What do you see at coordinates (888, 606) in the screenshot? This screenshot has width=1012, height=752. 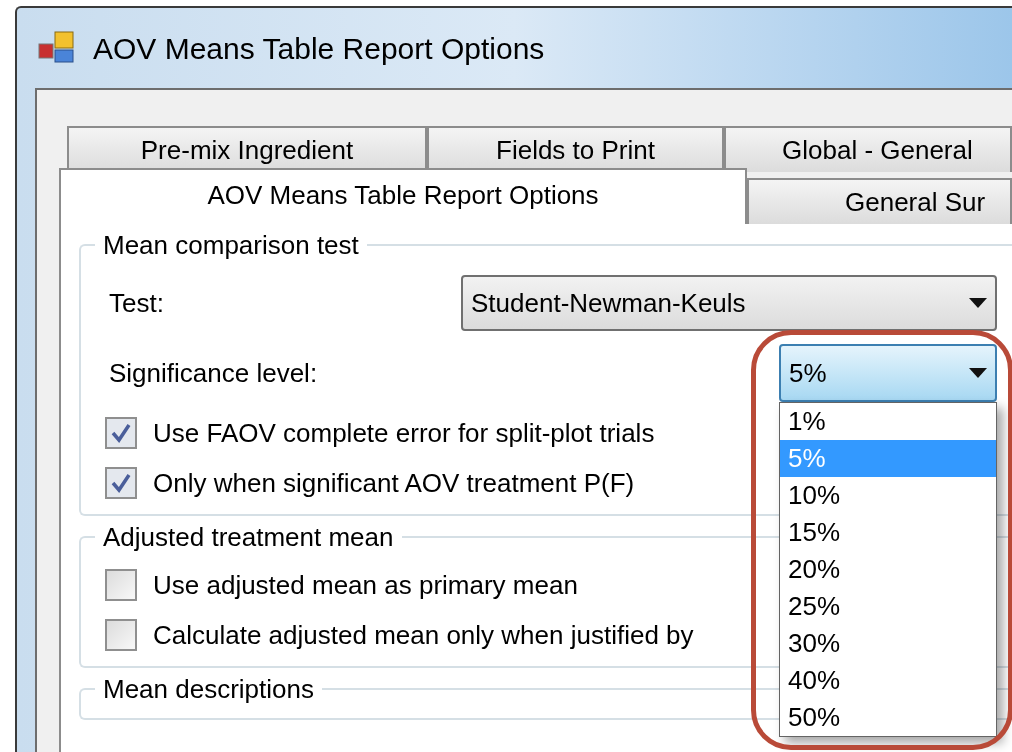 I see `dropdown-option: 25%` at bounding box center [888, 606].